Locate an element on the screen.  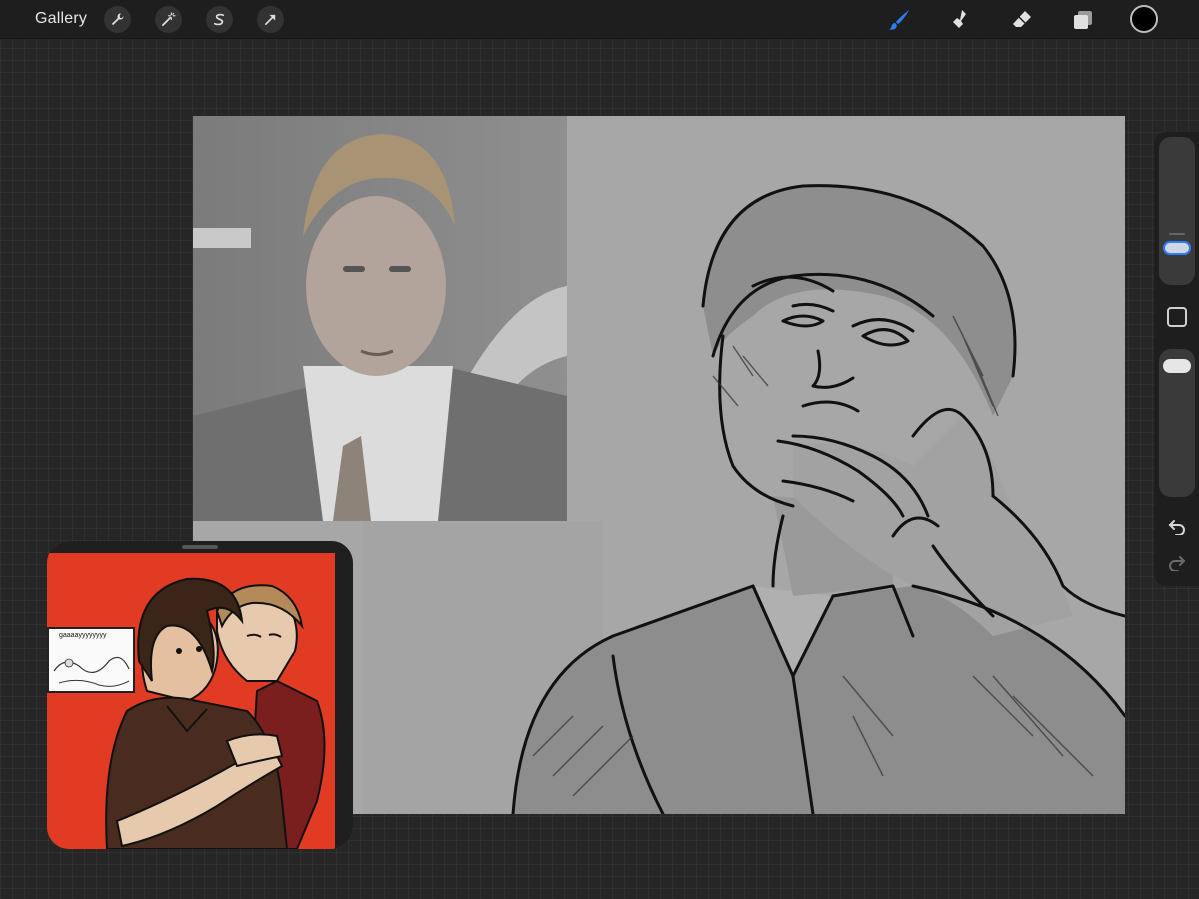
selection-button is located at coordinates (219, 19).